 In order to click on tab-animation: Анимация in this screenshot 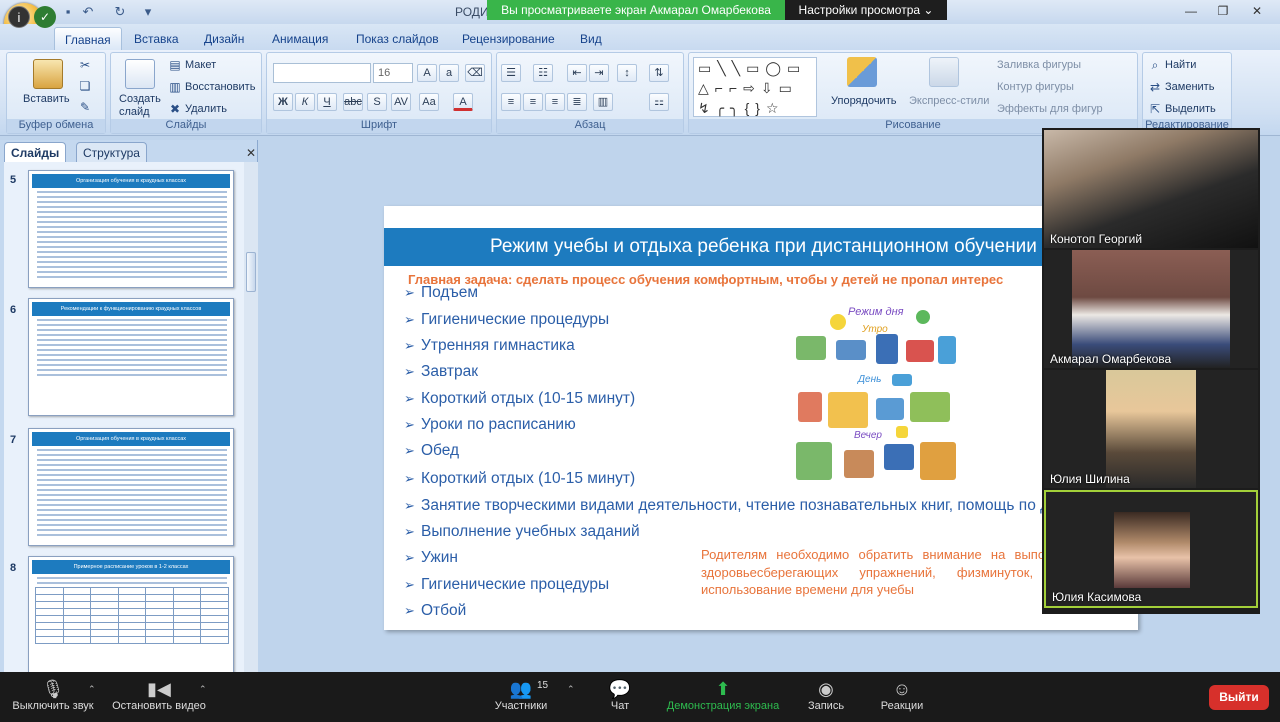, I will do `click(300, 39)`.